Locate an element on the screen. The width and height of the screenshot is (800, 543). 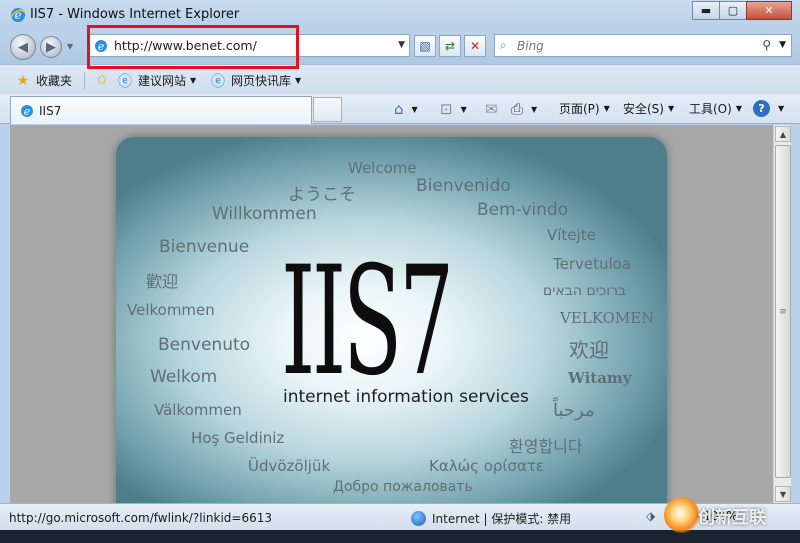
suggested-sites-label: 建议网站 is located at coordinates (162, 81).